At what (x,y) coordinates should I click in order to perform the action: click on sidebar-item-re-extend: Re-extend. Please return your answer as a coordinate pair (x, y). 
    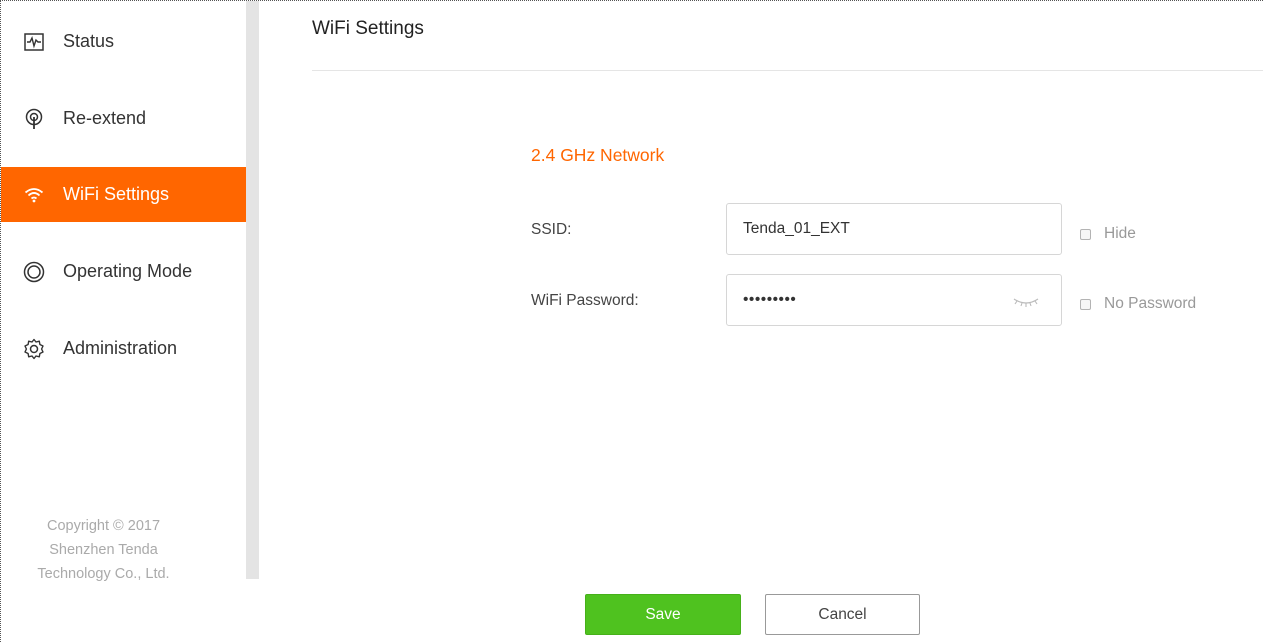
    Looking at the image, I should click on (123, 118).